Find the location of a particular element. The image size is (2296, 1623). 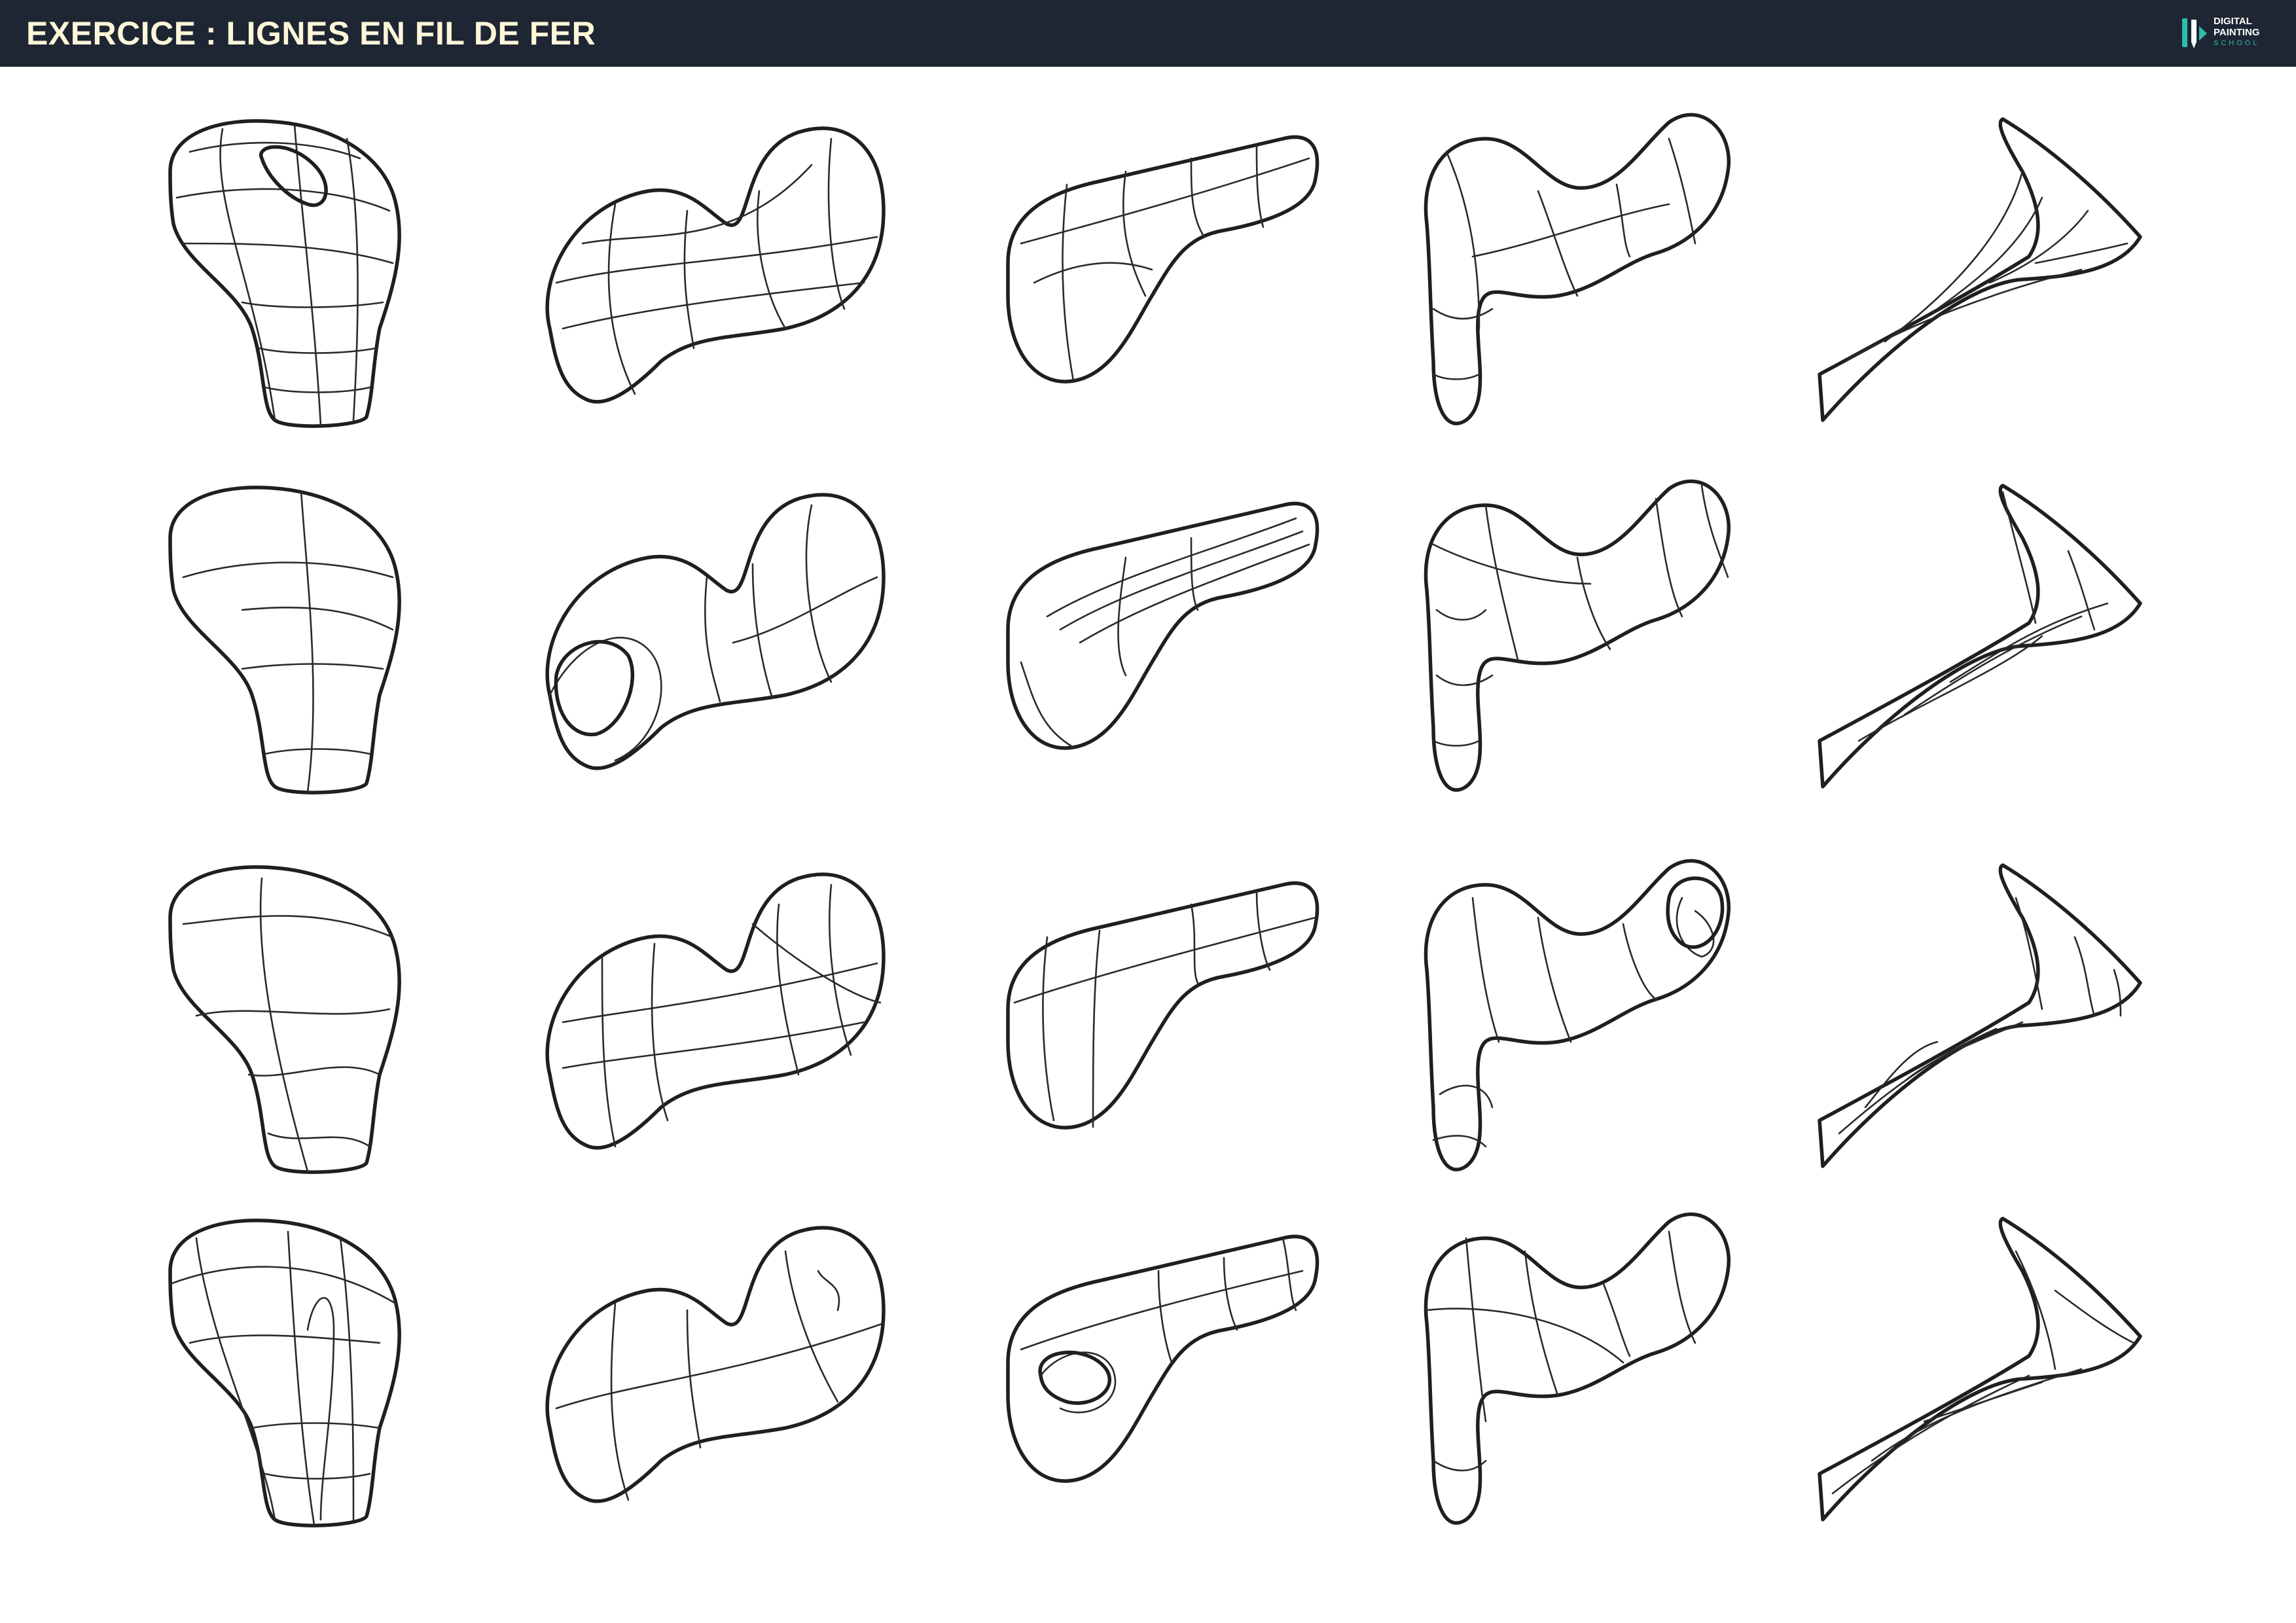

sketch-peanut-inner-hole is located at coordinates (594, 687).